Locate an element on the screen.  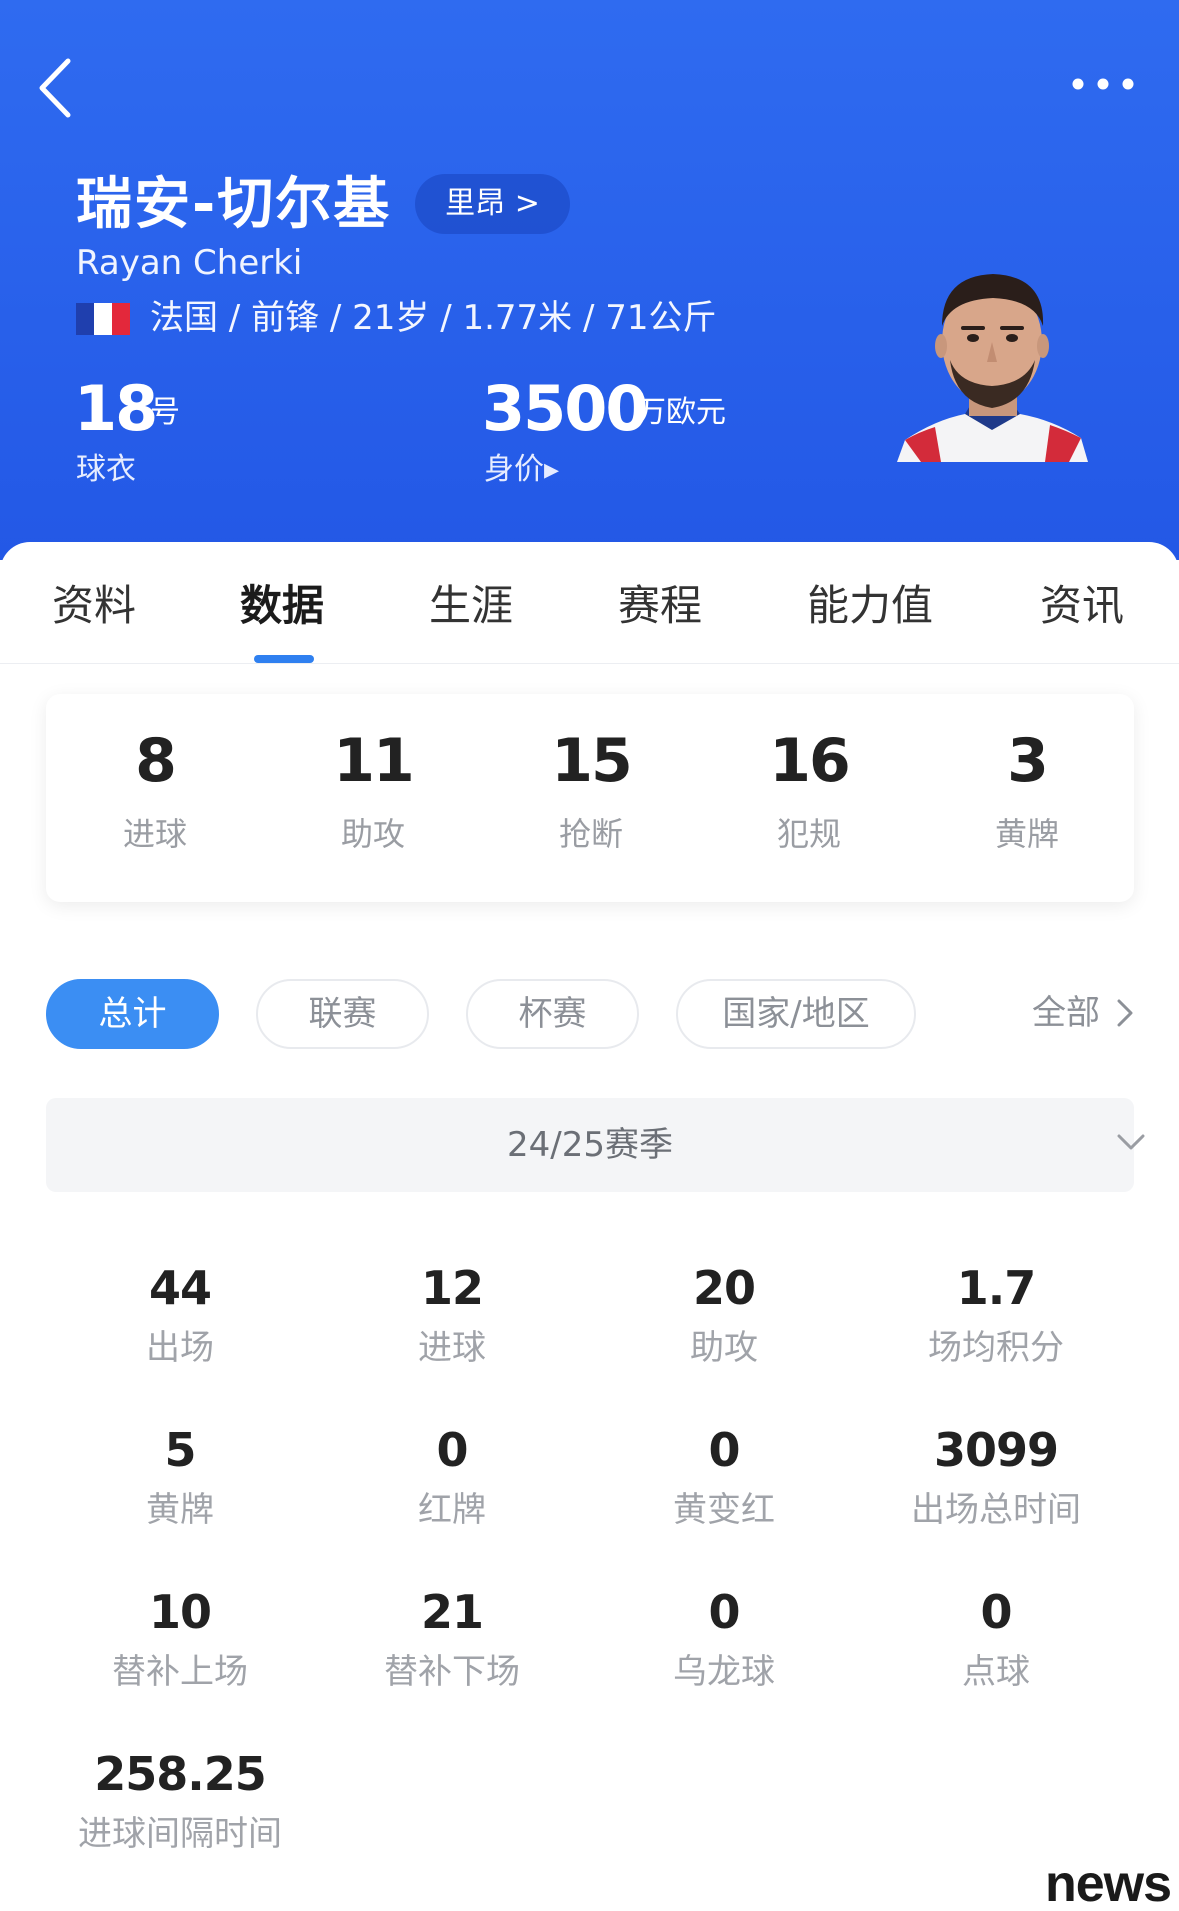
stat-assists: 20 助攻 is located at coordinates (724, 1315).